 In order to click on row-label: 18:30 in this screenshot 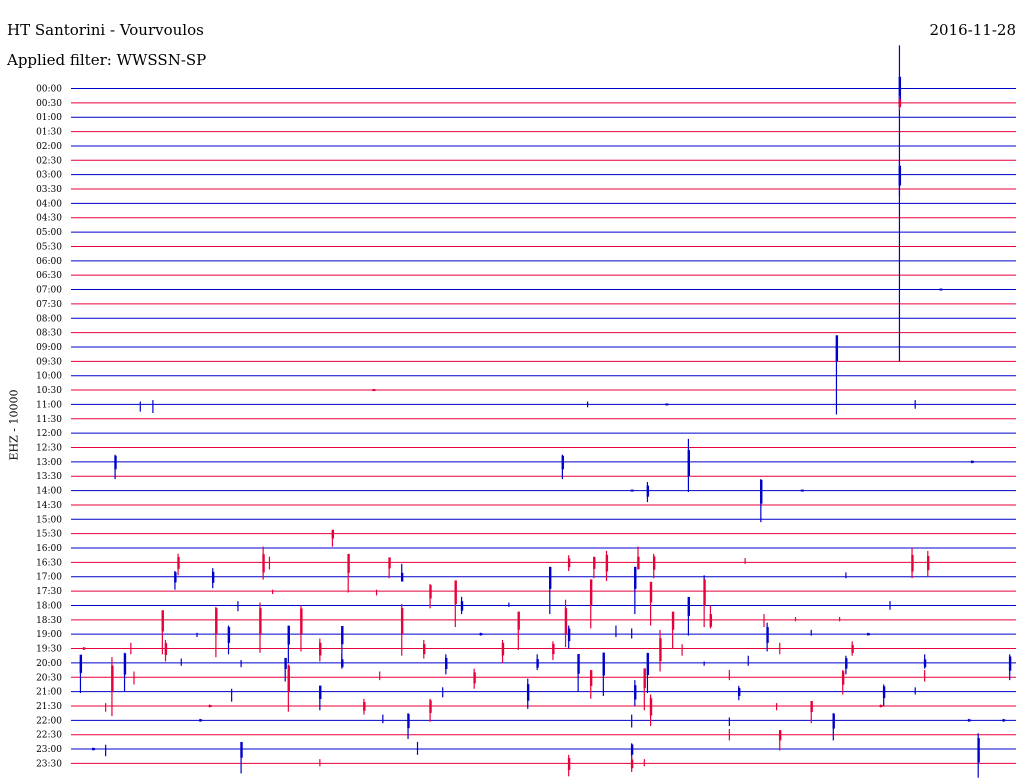, I will do `click(49, 621)`.